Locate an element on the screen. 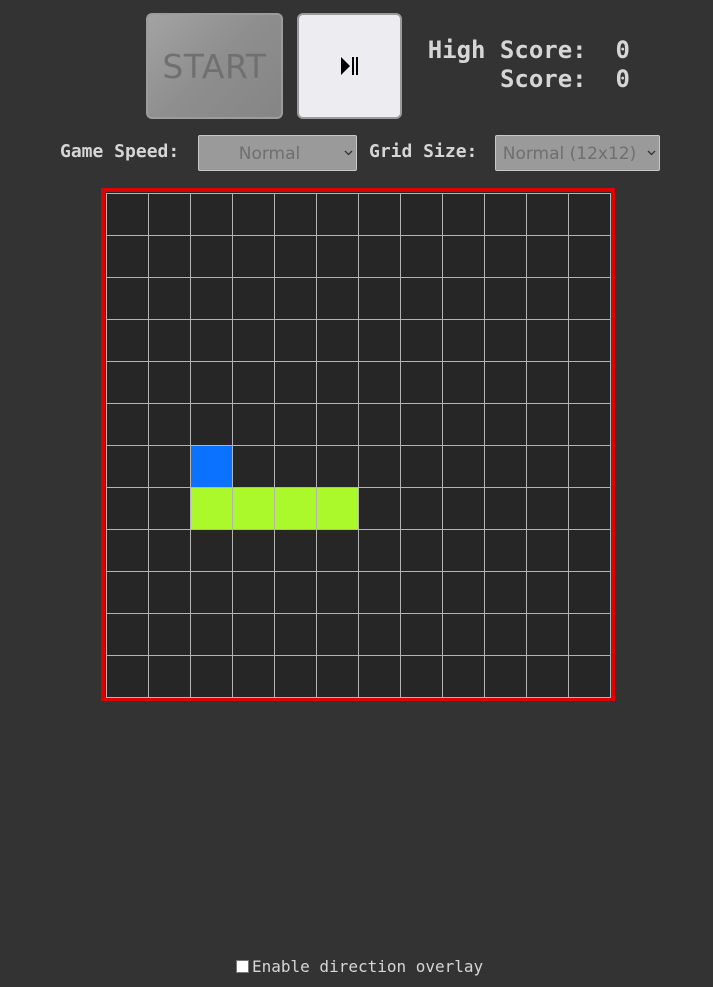  high-score-value: 0 is located at coordinates (622, 50).